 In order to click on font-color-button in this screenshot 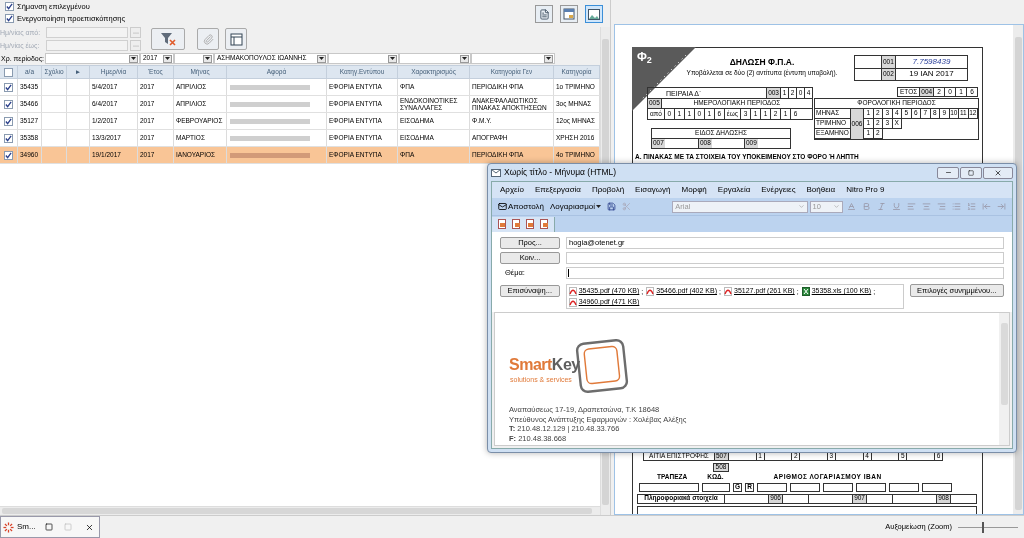, I will do `click(851, 206)`.